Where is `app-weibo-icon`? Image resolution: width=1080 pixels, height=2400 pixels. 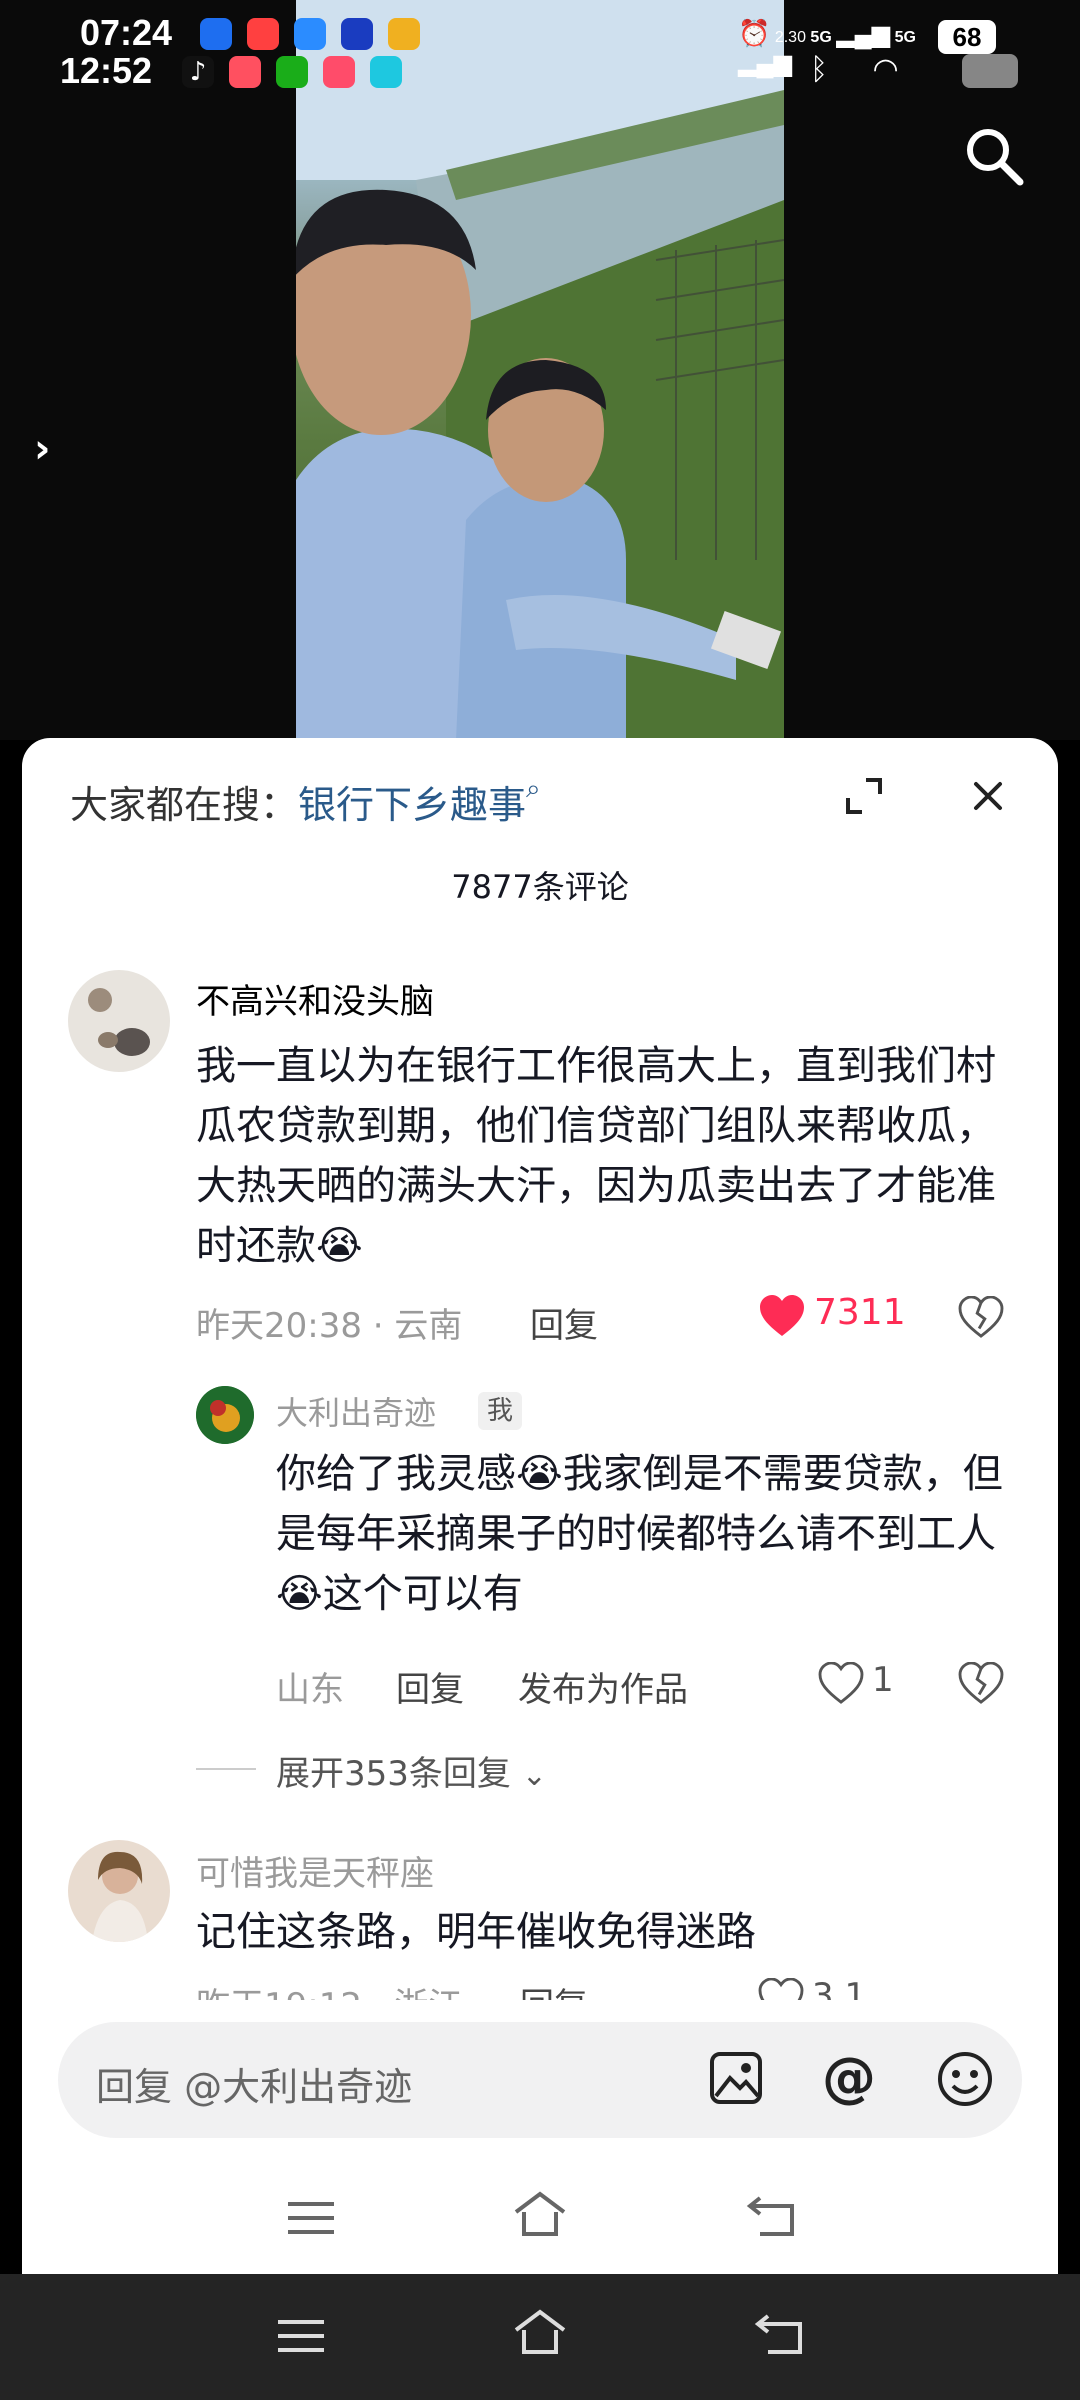
app-weibo-icon is located at coordinates (263, 34).